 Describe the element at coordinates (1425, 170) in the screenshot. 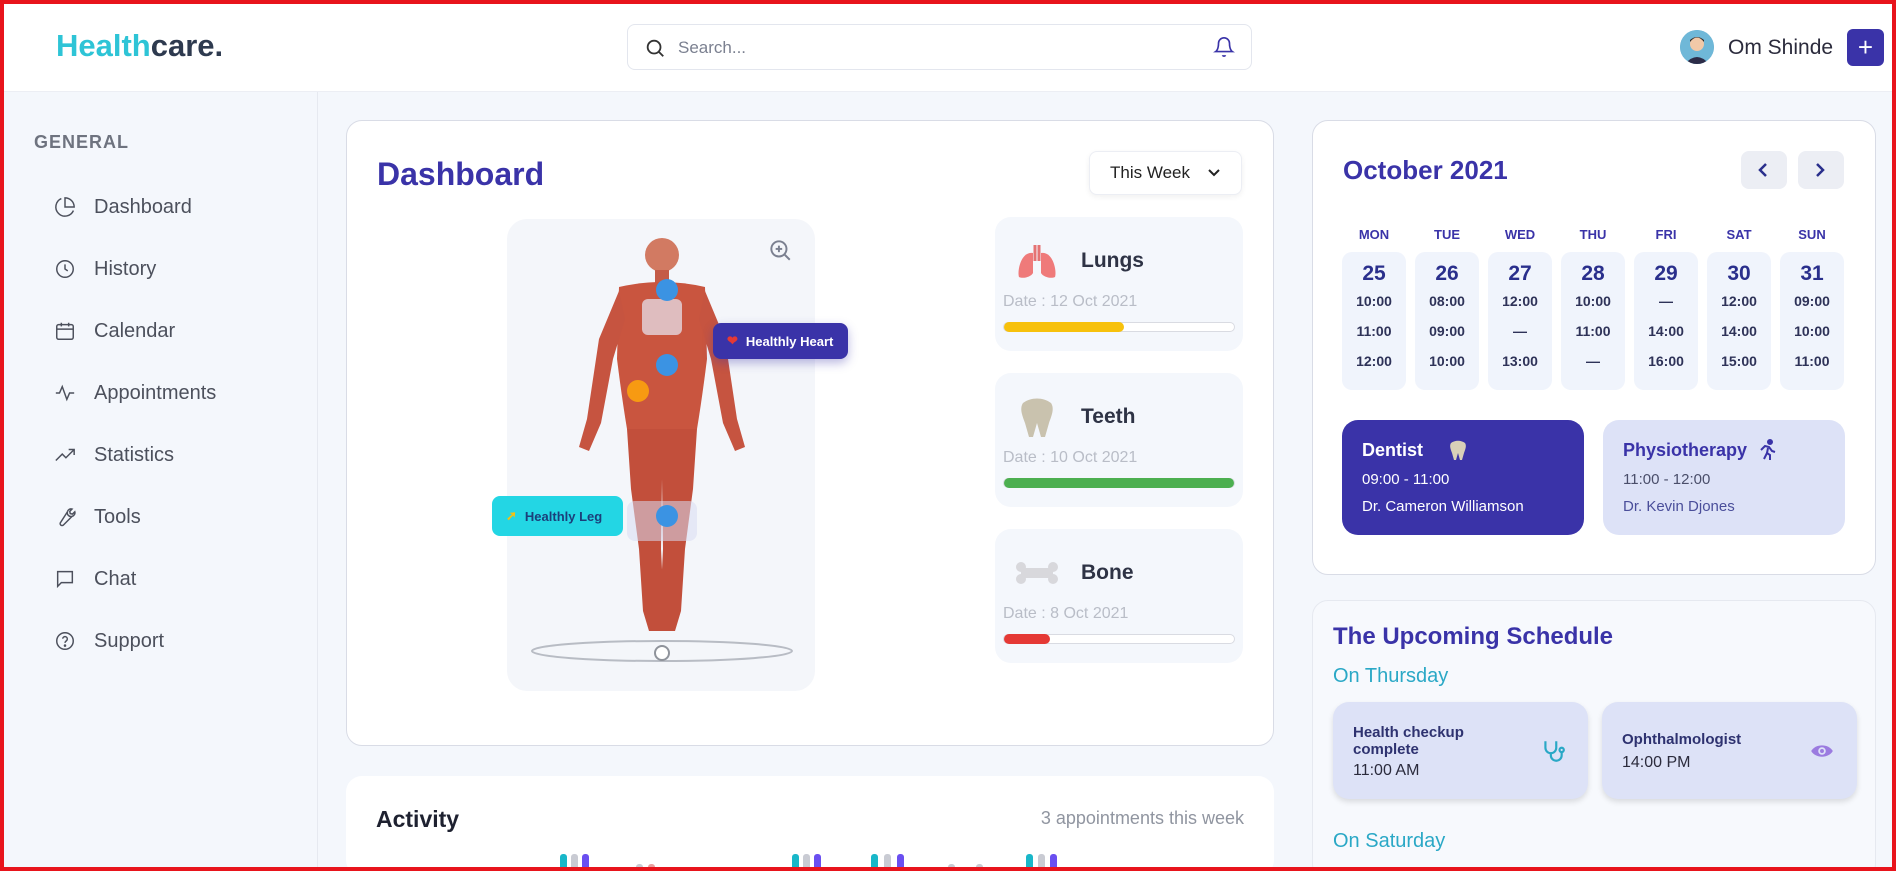

I see `calendar-month-title: October 2021` at that location.